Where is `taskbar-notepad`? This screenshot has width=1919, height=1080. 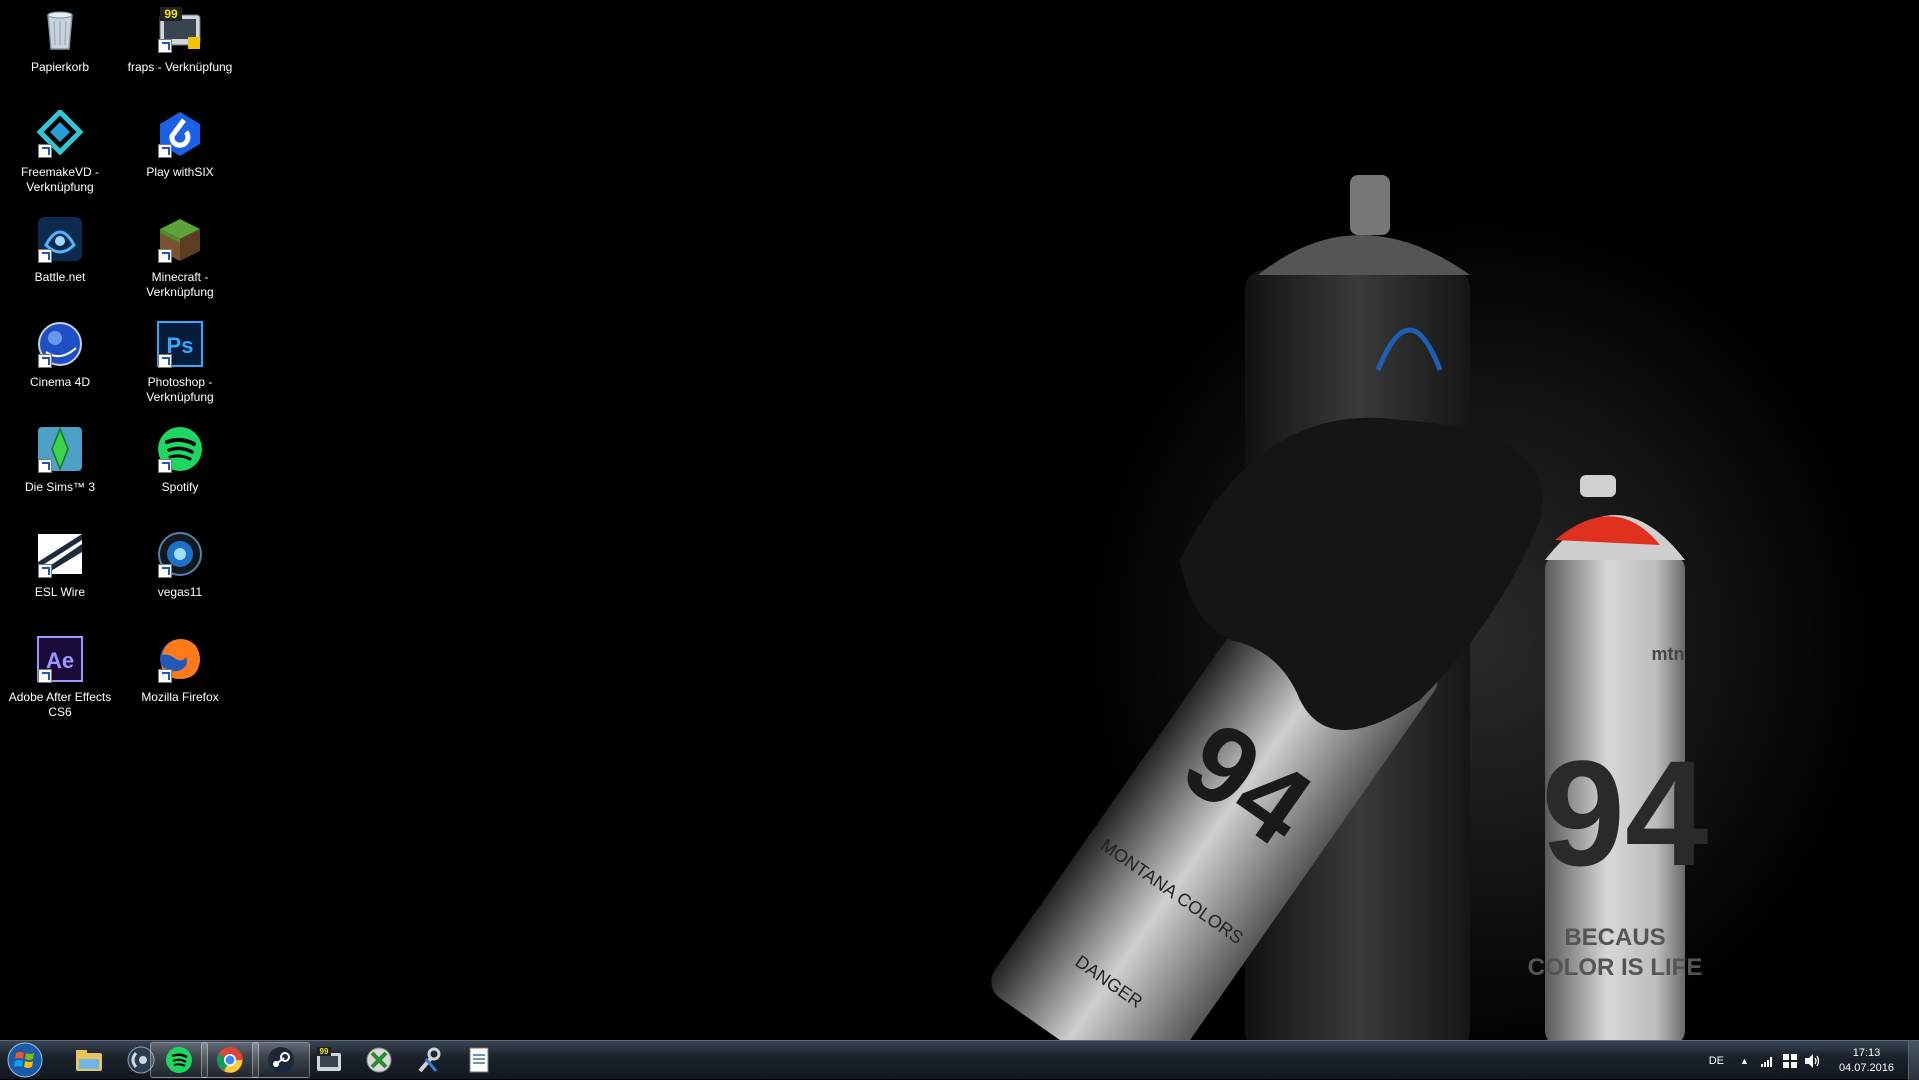
taskbar-notepad is located at coordinates (479, 1060).